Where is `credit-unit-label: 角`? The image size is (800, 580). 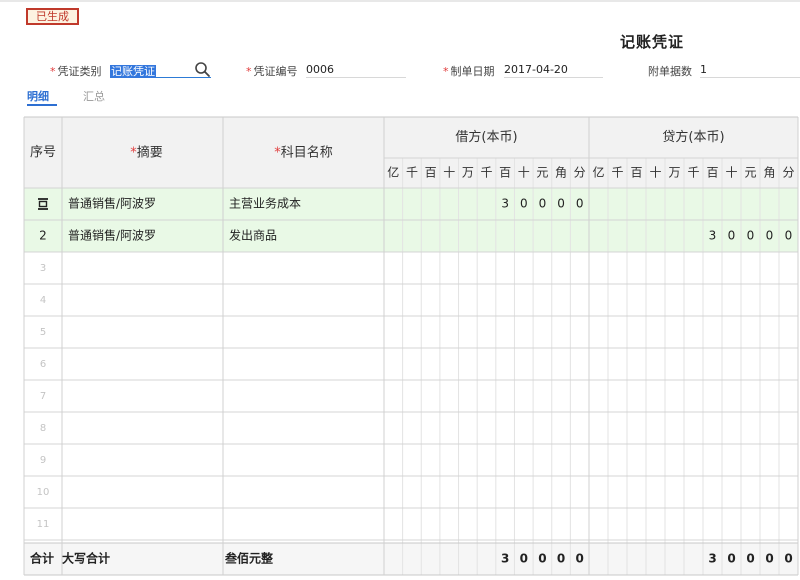 credit-unit-label: 角 is located at coordinates (769, 173).